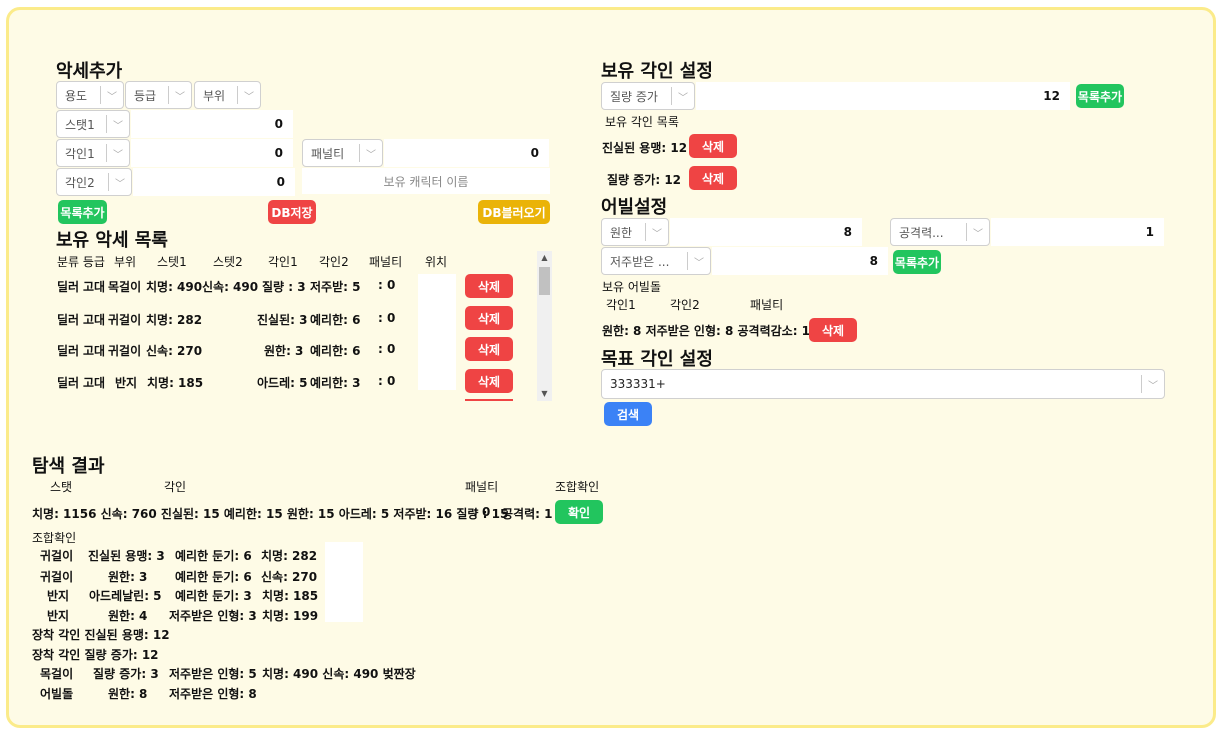  Describe the element at coordinates (917, 262) in the screenshot. I see `add-ability-button: 목록추가` at that location.